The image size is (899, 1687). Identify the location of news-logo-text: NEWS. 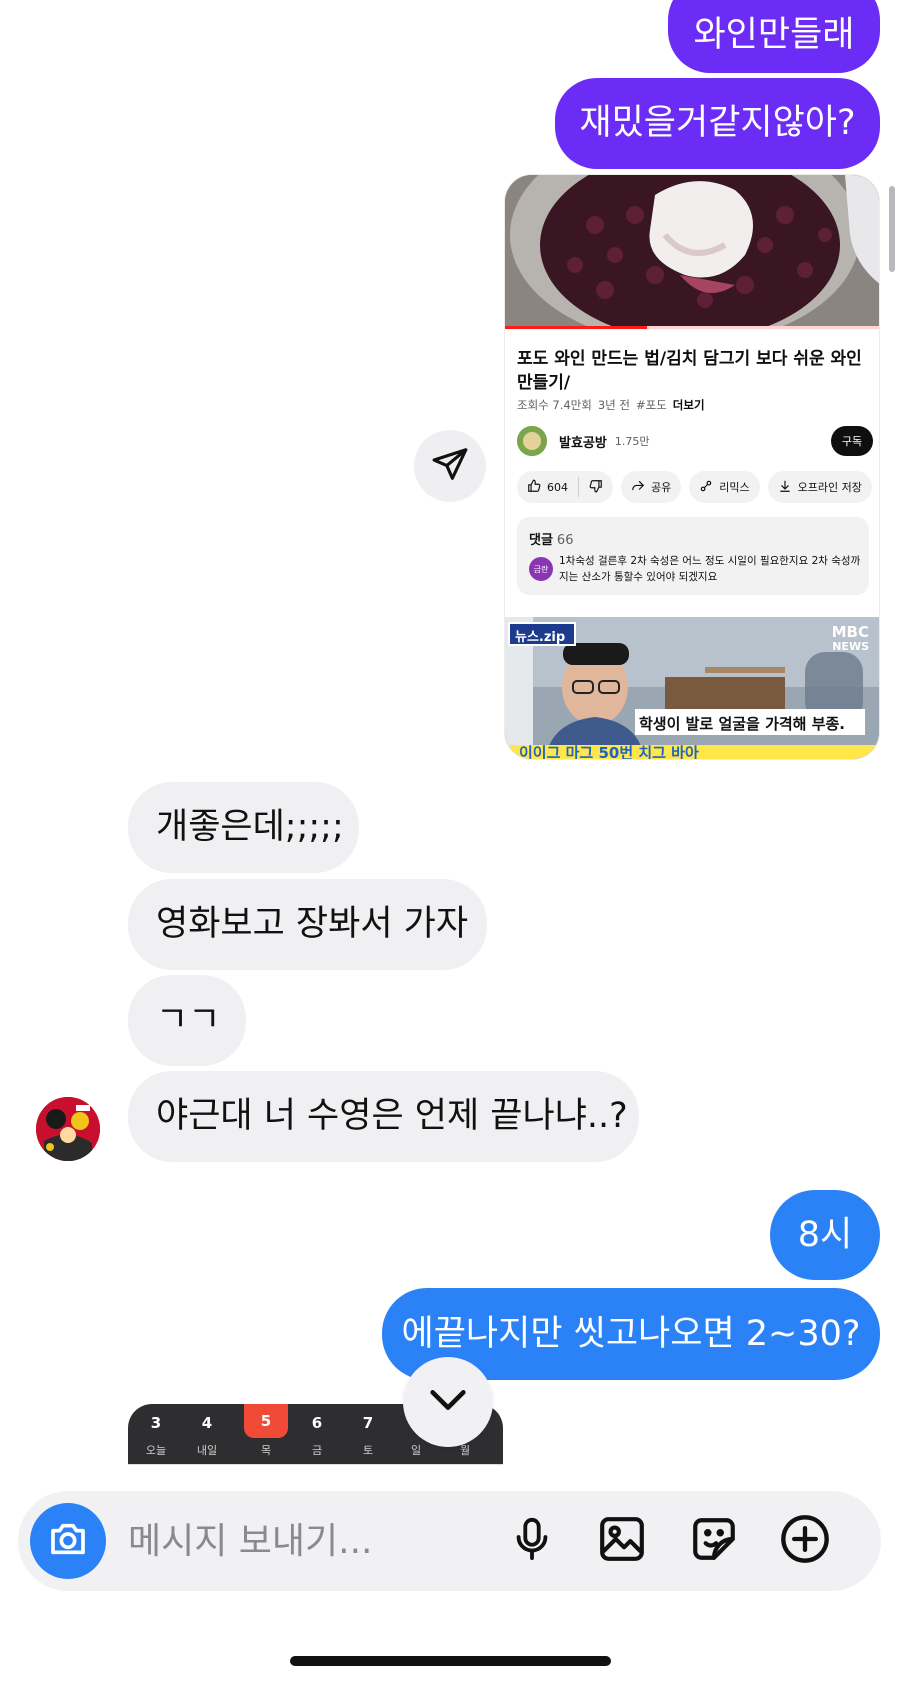
(850, 646).